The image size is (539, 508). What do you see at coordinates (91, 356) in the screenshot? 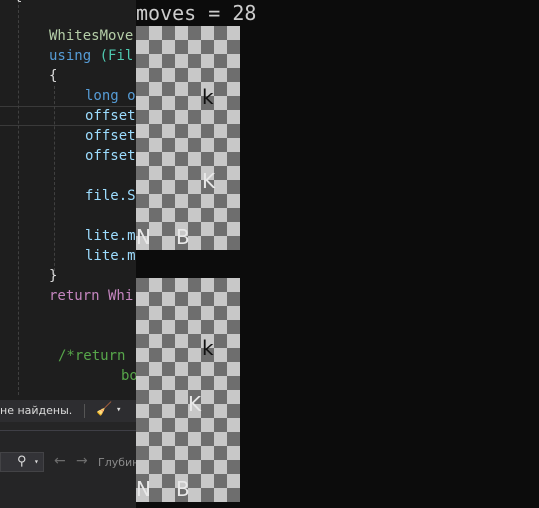
I see `comment-line: /*return` at bounding box center [91, 356].